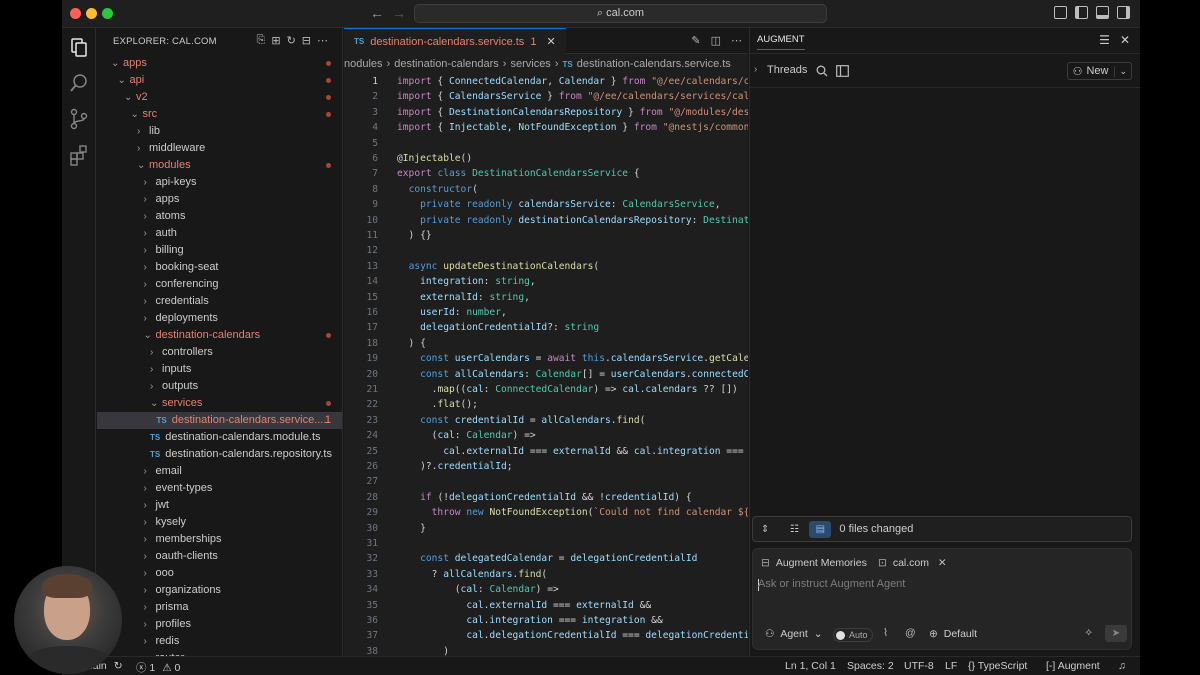 The height and width of the screenshot is (675, 1200). Describe the element at coordinates (219, 63) in the screenshot. I see `tree-folder: ⌄ apps` at that location.